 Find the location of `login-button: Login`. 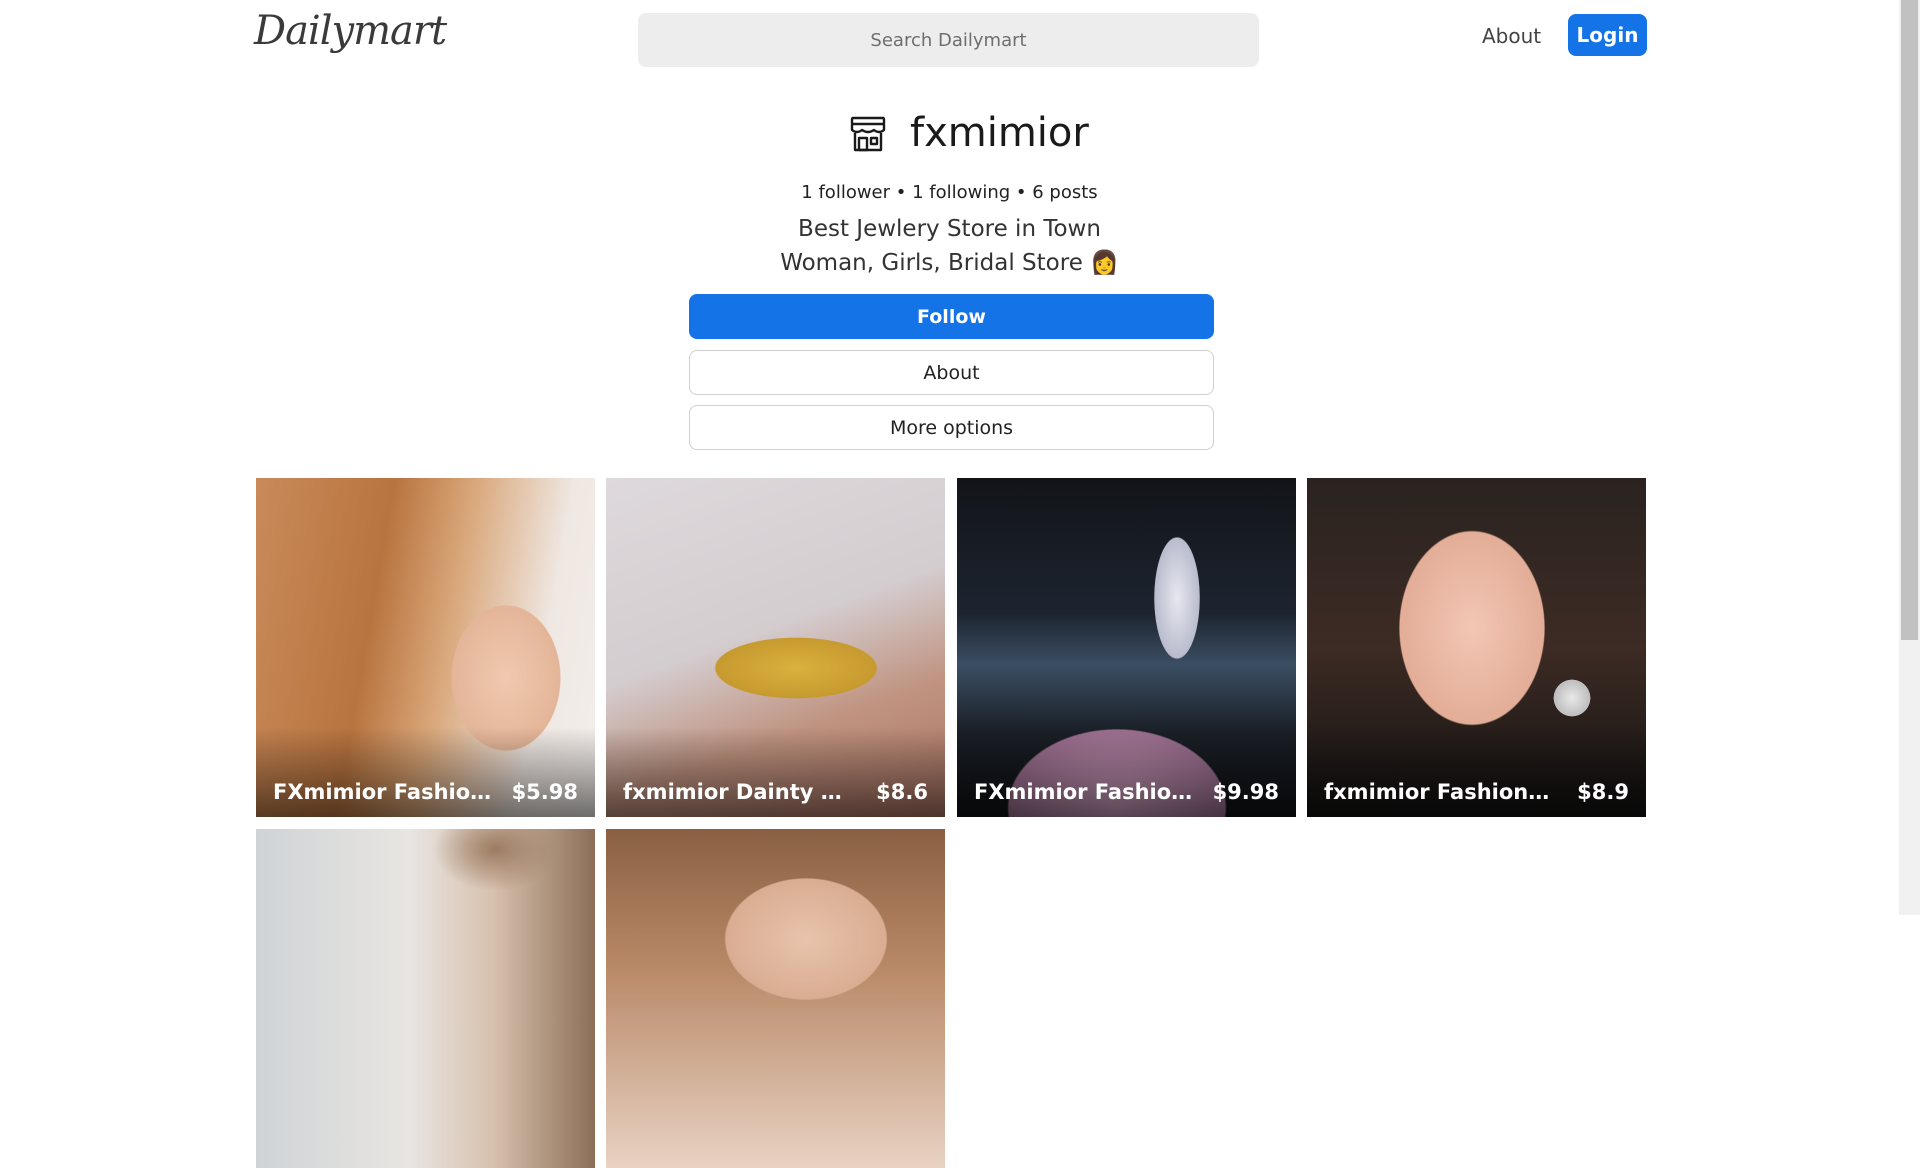

login-button: Login is located at coordinates (1607, 35).